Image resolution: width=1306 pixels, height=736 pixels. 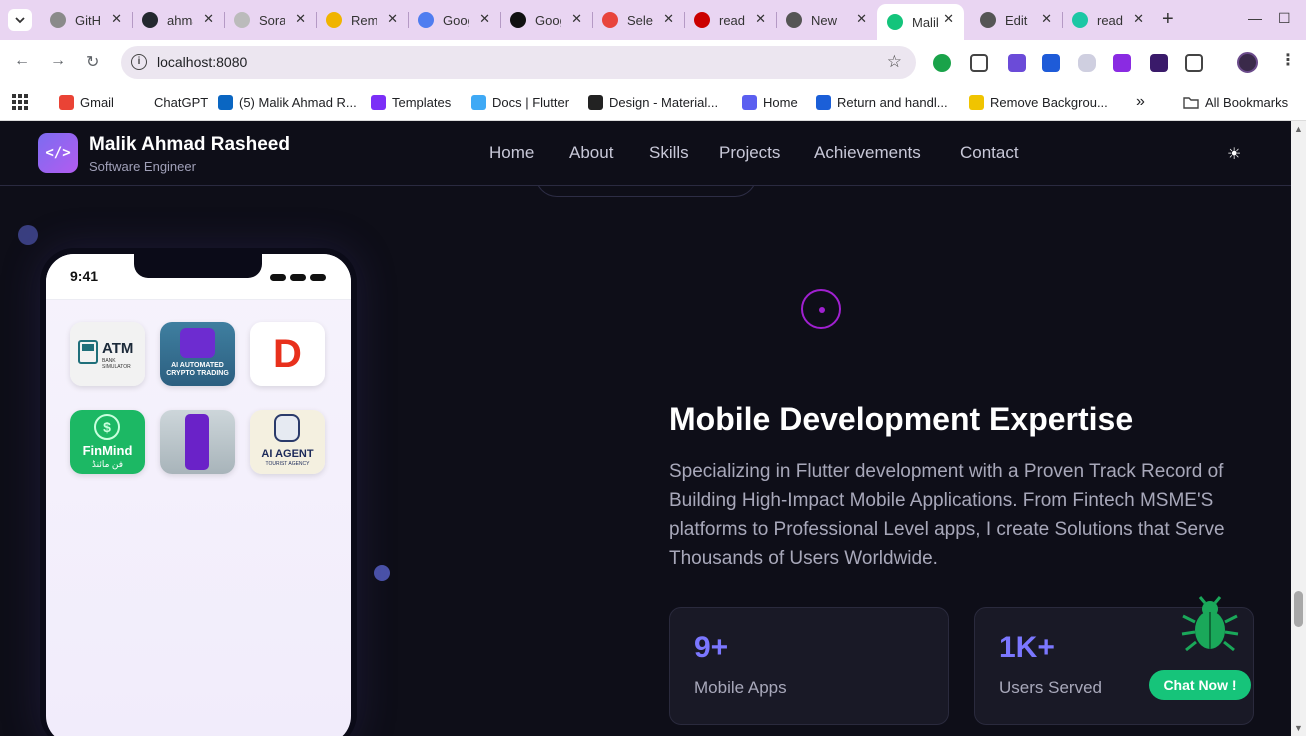 I want to click on forward-icon: →, so click(x=58, y=61).